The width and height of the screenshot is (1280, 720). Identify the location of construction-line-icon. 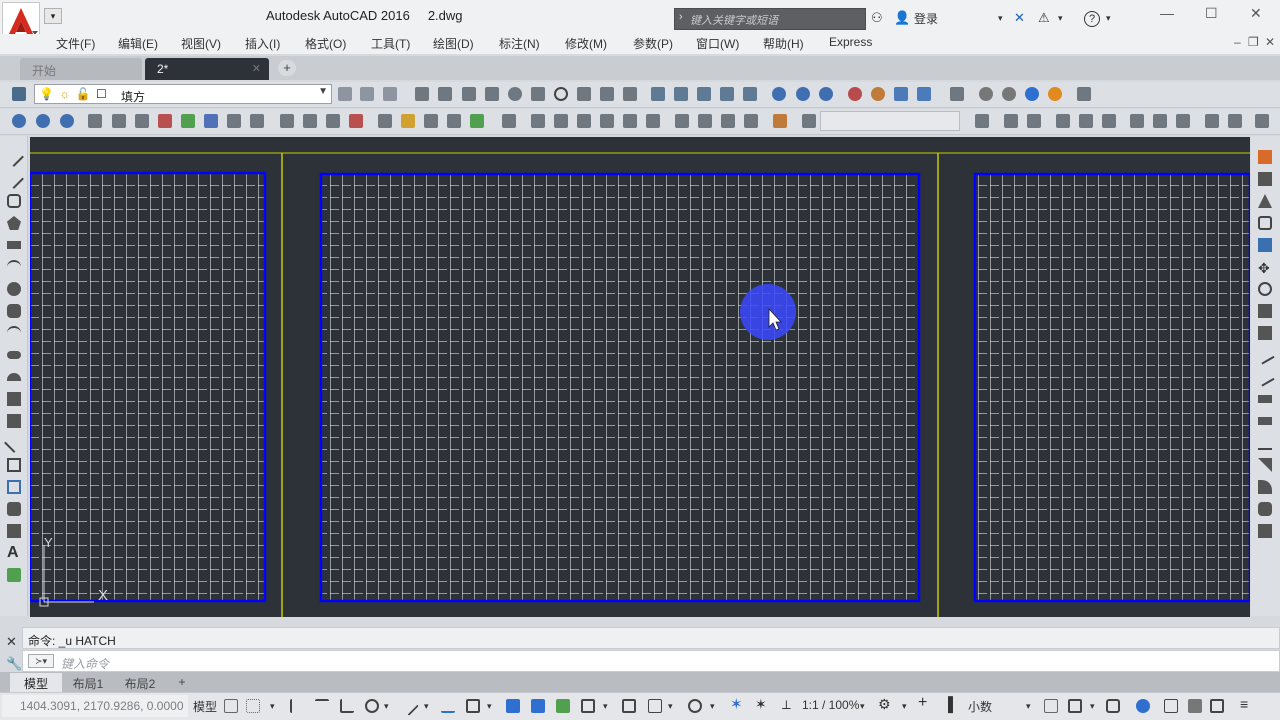
(14, 179).